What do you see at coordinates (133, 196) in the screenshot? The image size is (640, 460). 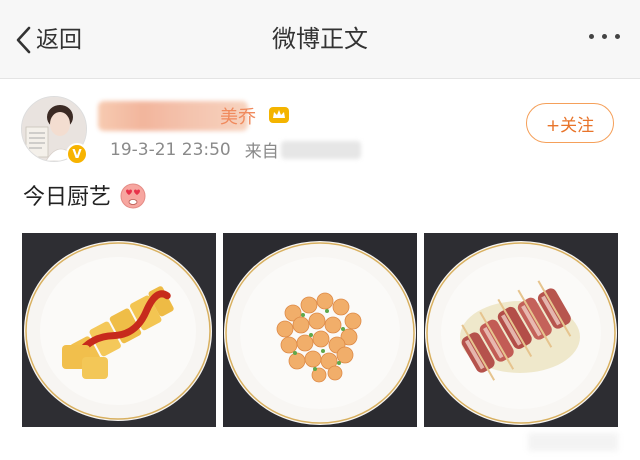 I see `heart-eyes-emoji-icon` at bounding box center [133, 196].